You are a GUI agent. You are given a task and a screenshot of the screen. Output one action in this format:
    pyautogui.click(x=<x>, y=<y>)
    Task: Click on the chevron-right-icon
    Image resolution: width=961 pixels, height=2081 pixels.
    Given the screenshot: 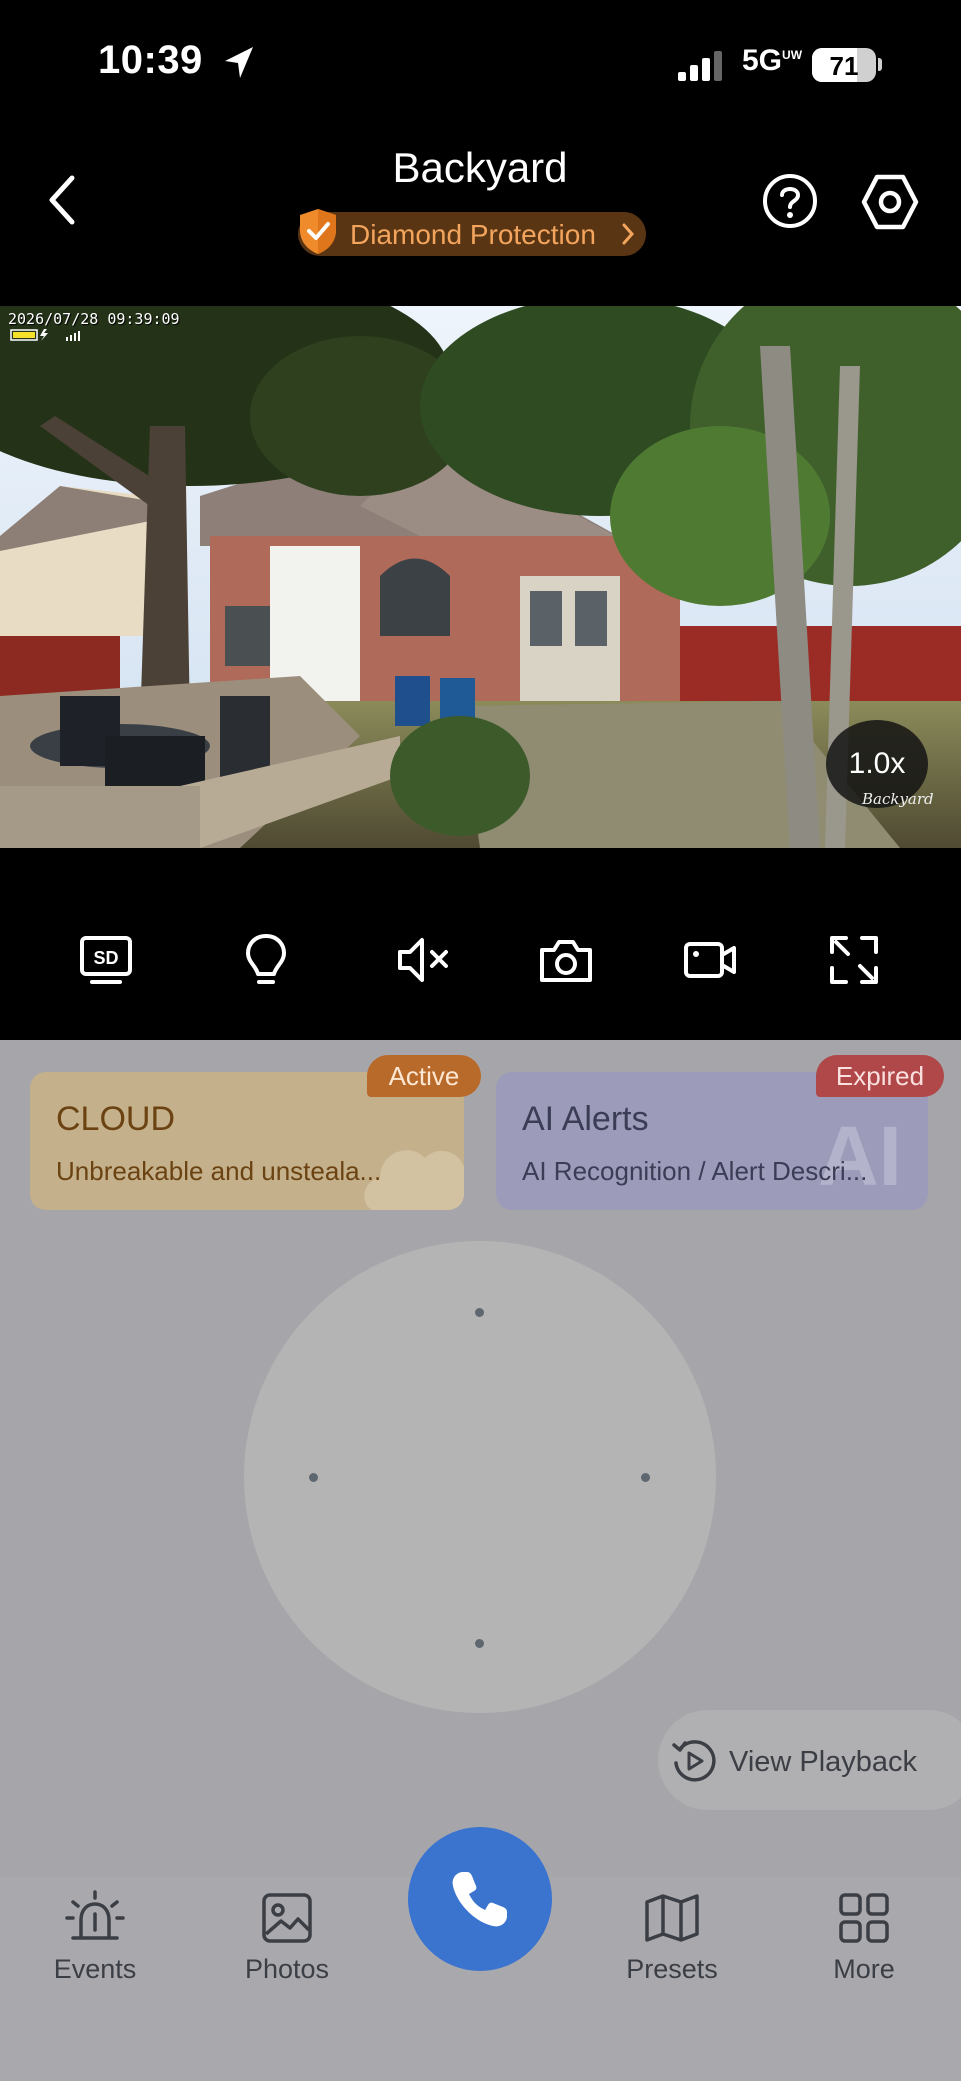 What is the action you would take?
    pyautogui.click(x=628, y=234)
    